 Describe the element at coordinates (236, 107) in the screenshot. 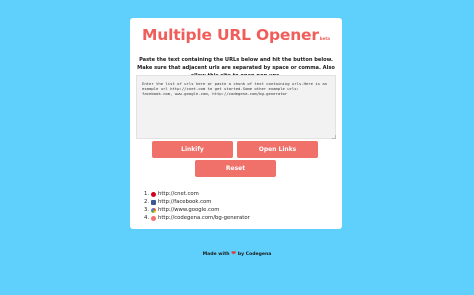

I see `url-textarea` at that location.